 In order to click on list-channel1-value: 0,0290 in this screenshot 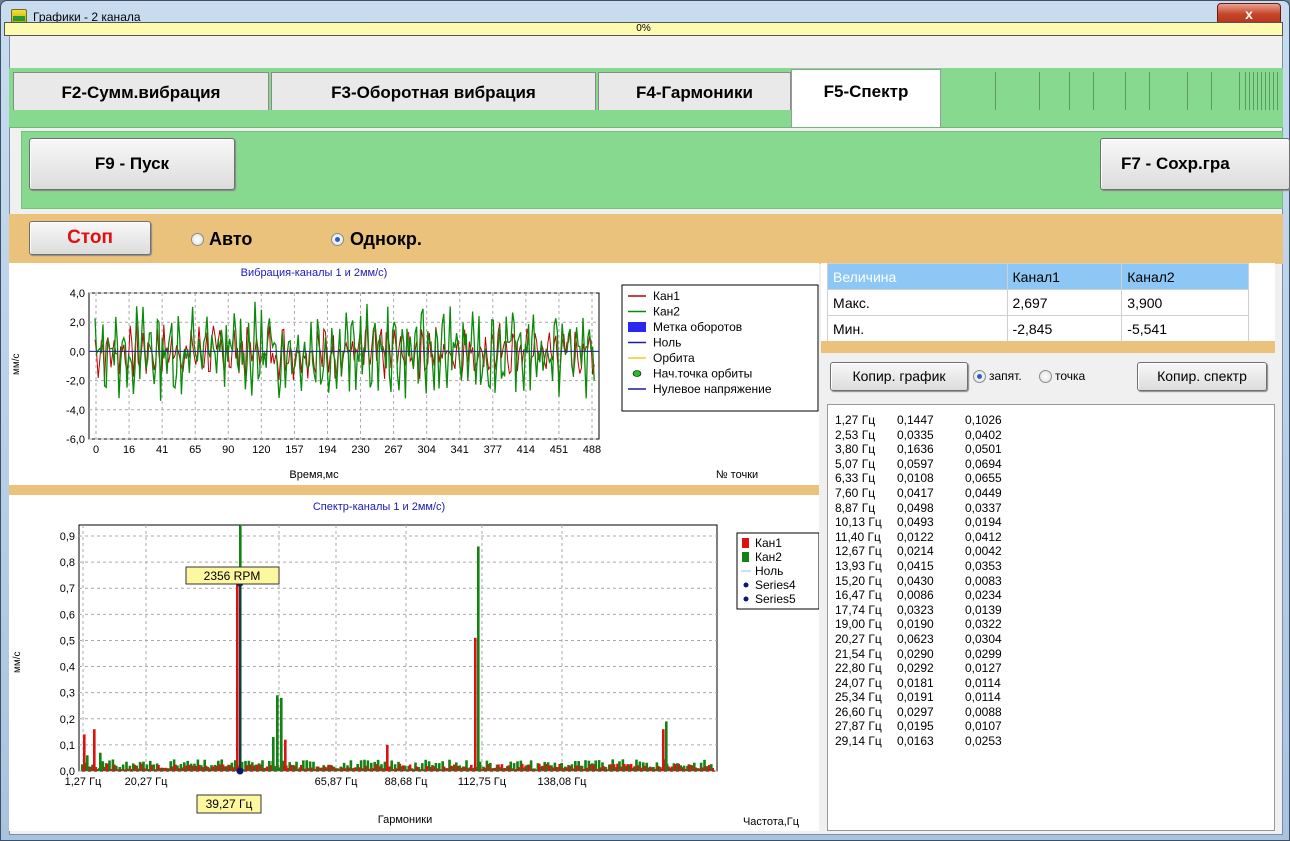, I will do `click(915, 653)`.